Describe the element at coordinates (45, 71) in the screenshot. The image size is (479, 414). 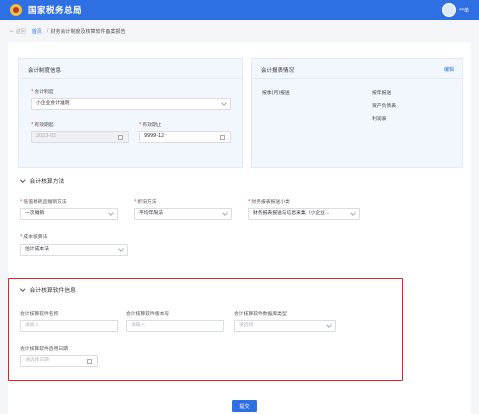
I see `card-title: 会计制度信息` at that location.